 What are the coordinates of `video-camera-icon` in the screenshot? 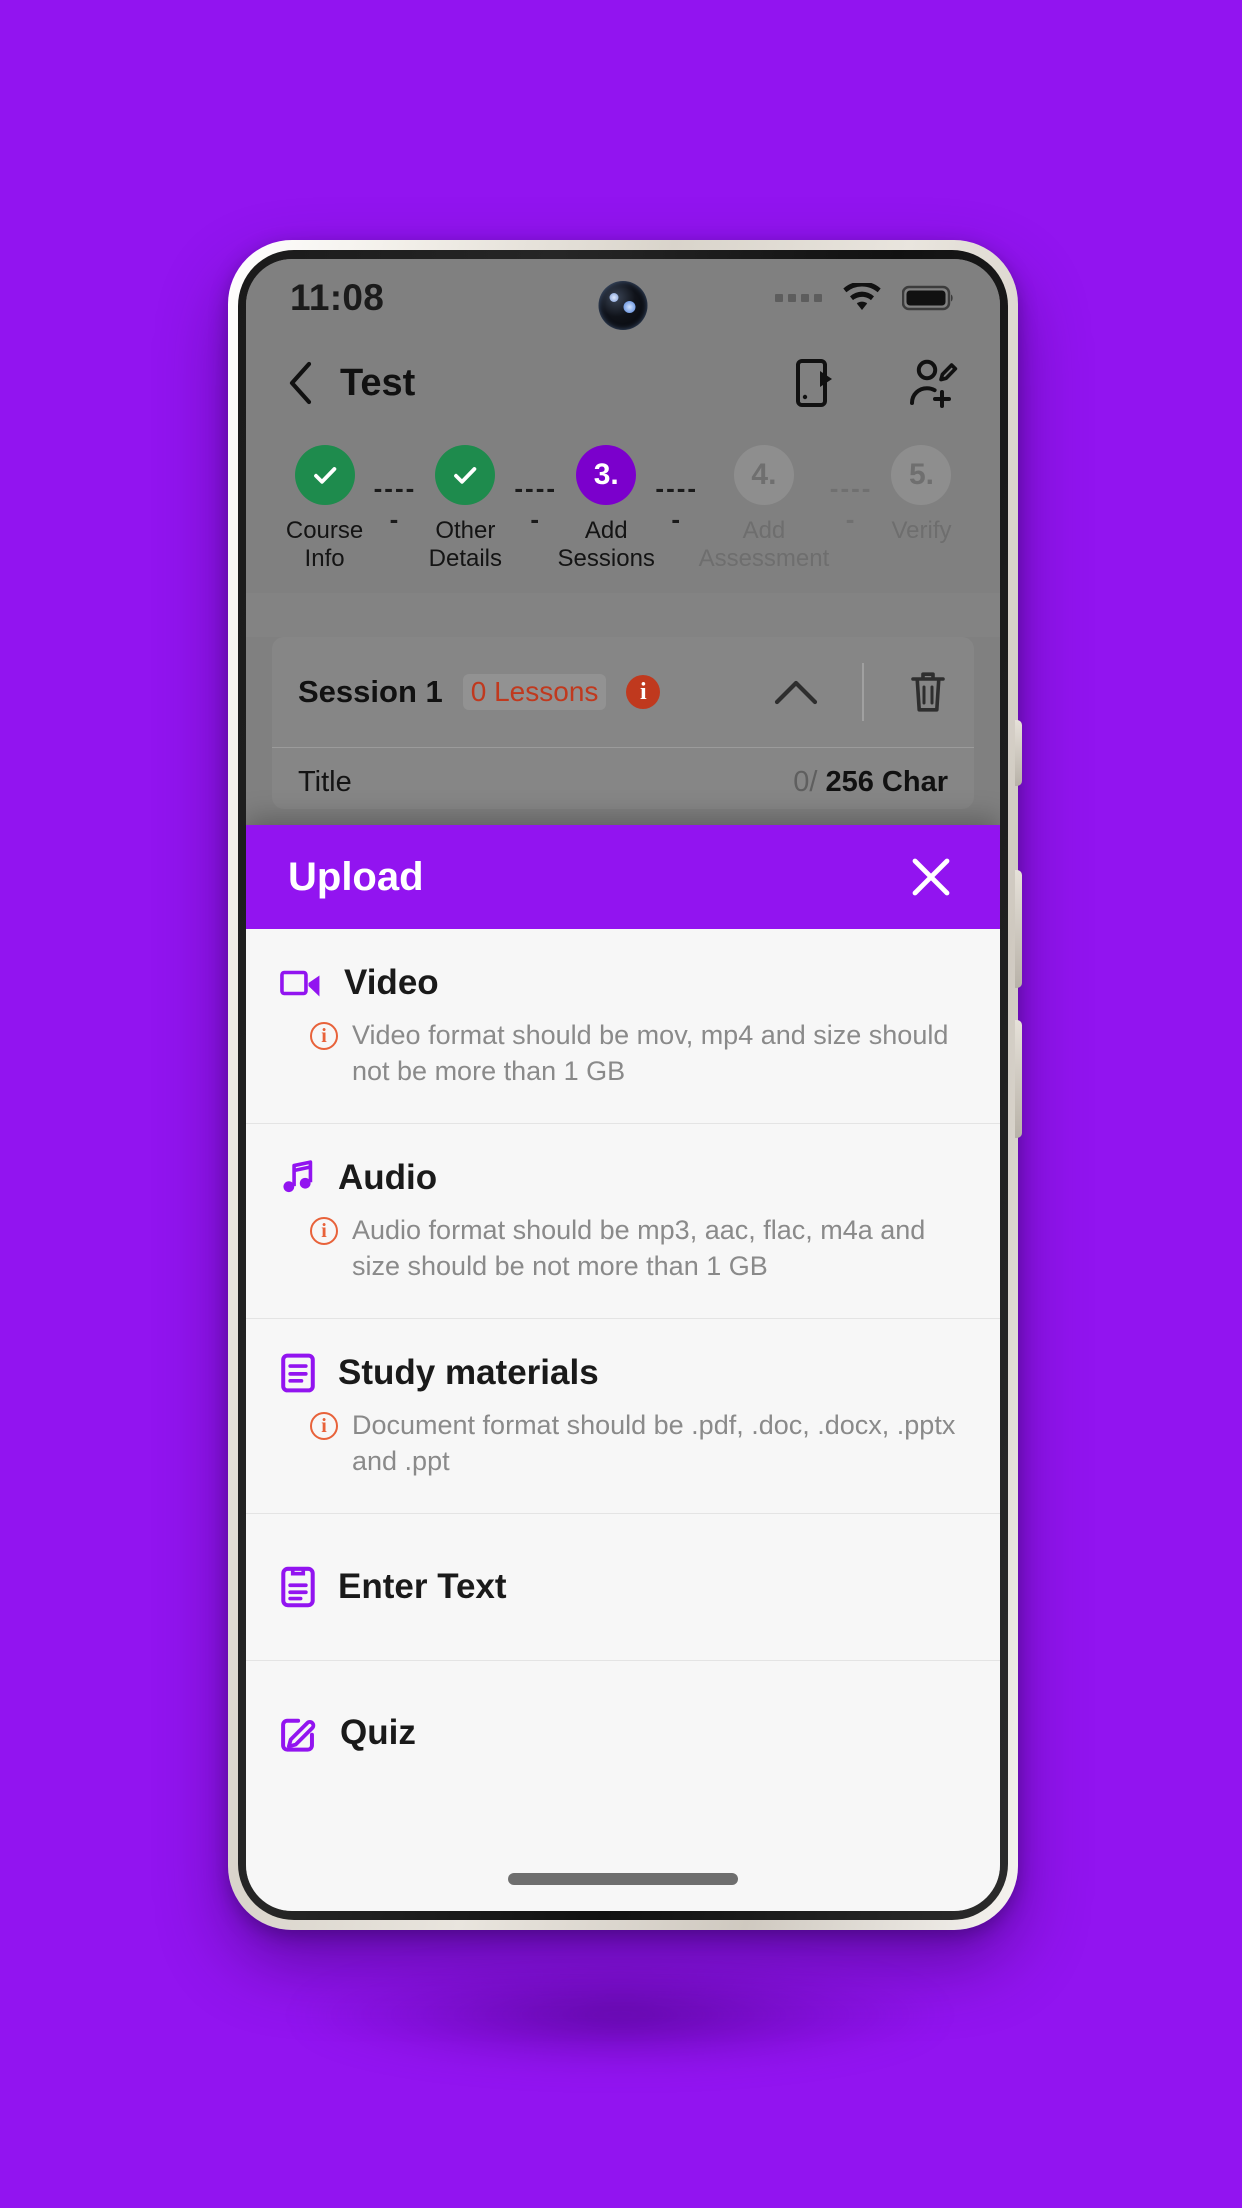 It's located at (301, 983).